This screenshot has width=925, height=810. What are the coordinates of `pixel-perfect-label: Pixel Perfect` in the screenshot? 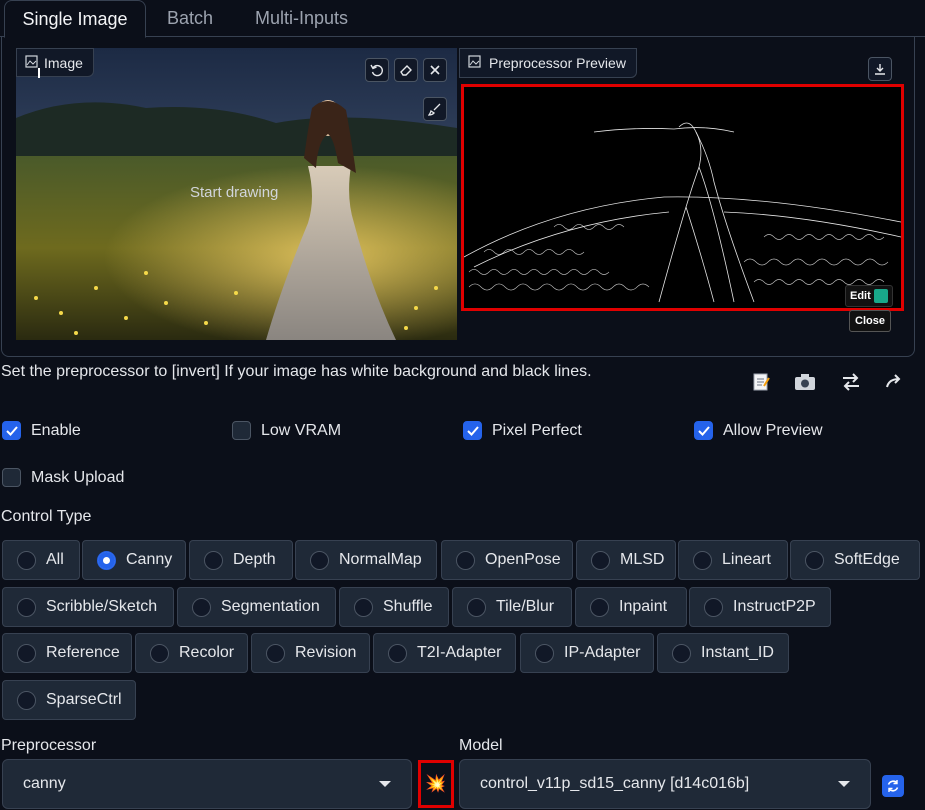 It's located at (537, 430).